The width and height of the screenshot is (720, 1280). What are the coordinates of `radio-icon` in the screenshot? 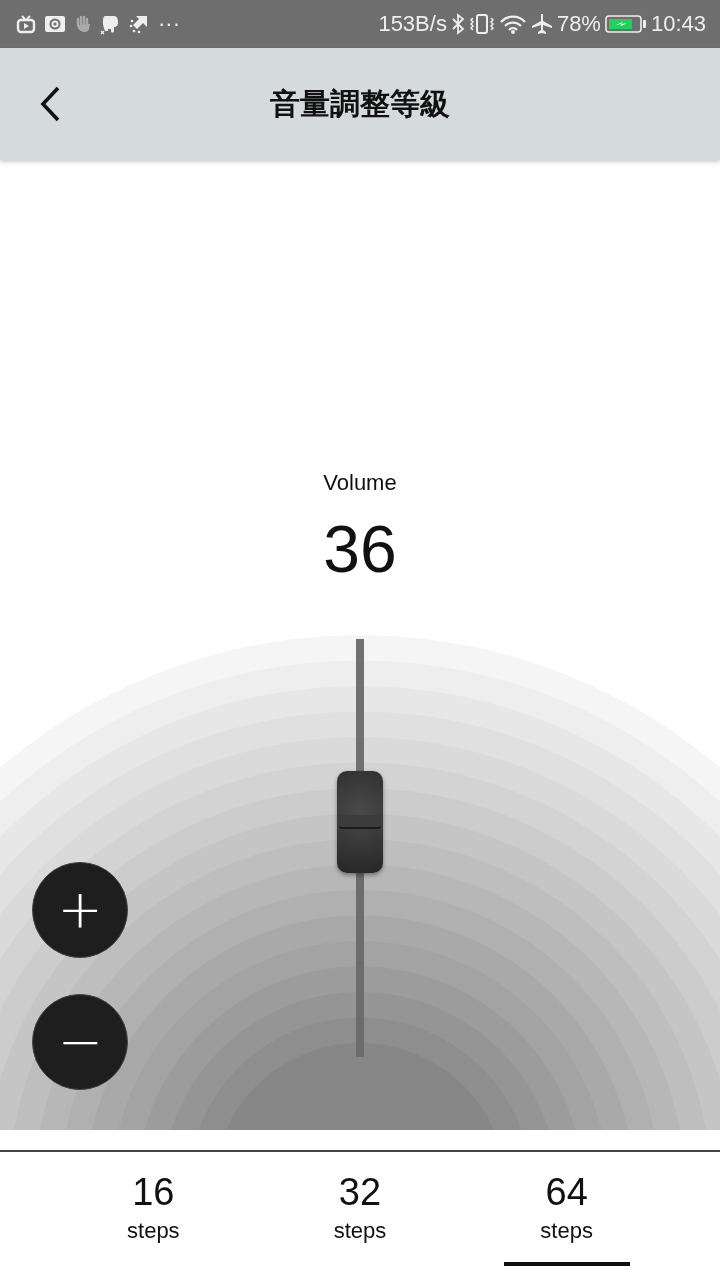 It's located at (55, 24).